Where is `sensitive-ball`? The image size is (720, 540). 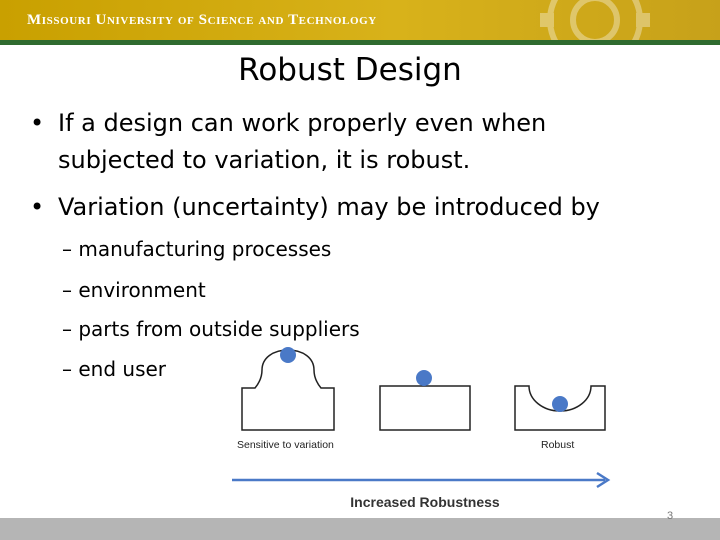
sensitive-ball is located at coordinates (288, 355).